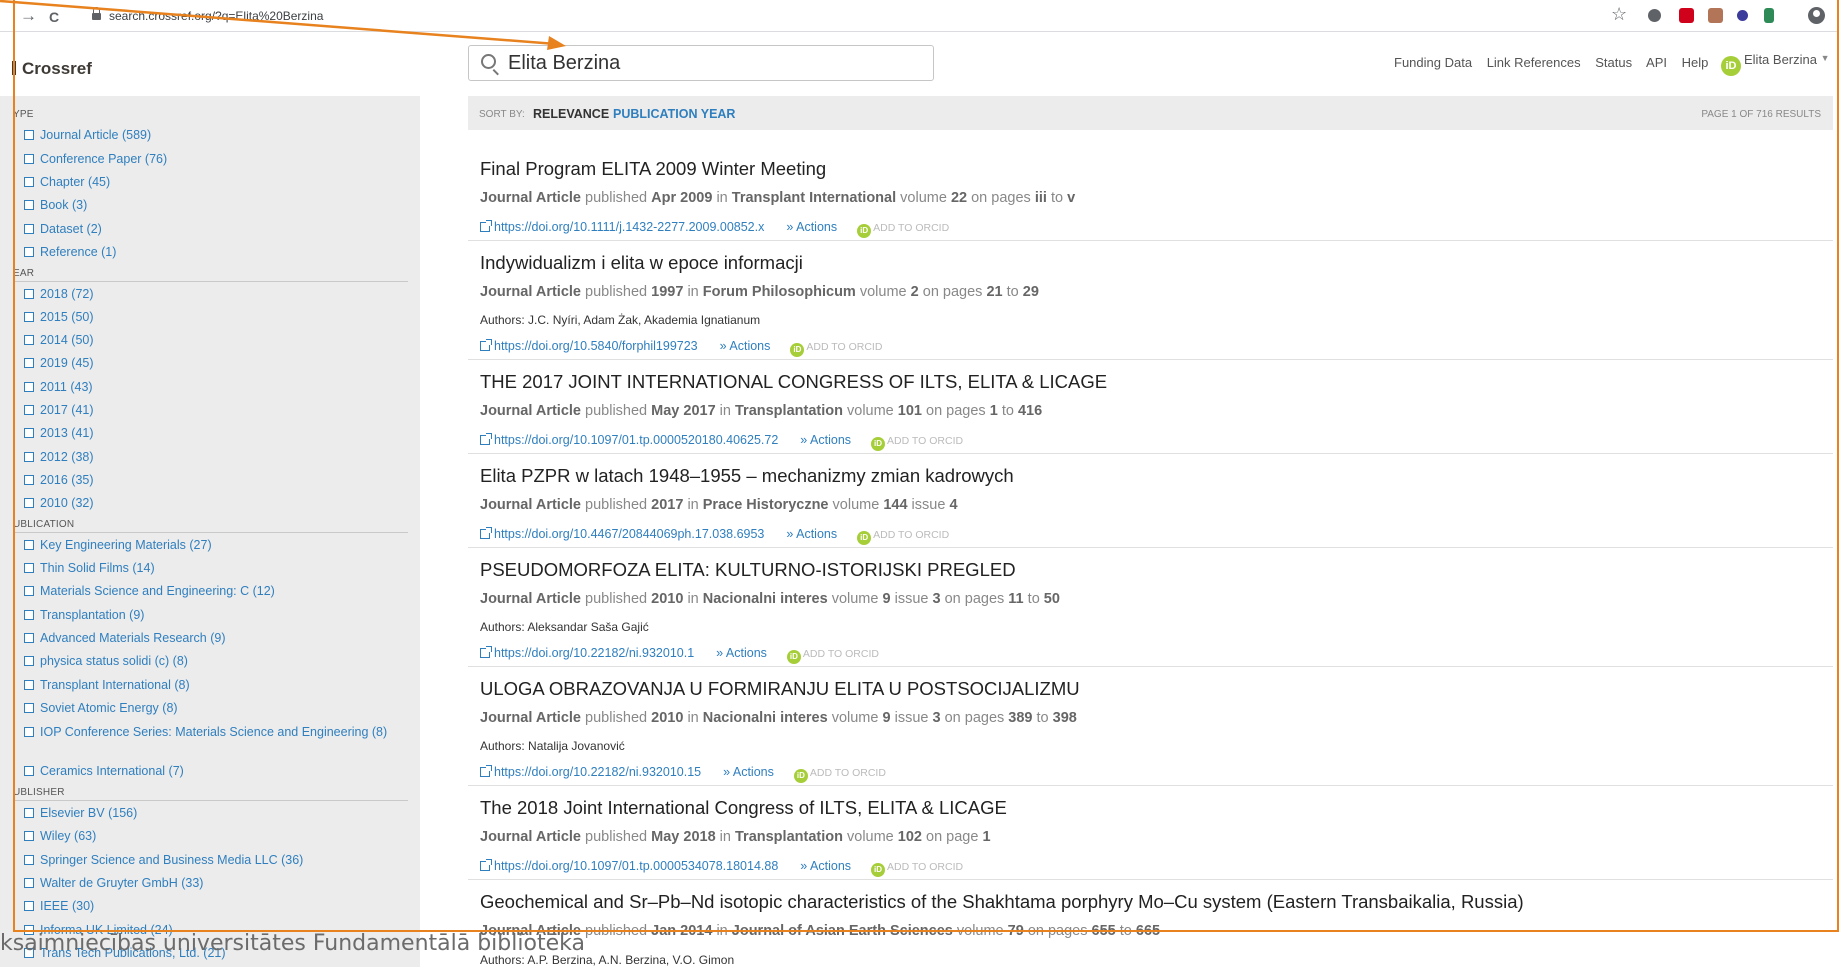 This screenshot has width=1839, height=967. Describe the element at coordinates (283, 25) in the screenshot. I see `annotation-arrow` at that location.